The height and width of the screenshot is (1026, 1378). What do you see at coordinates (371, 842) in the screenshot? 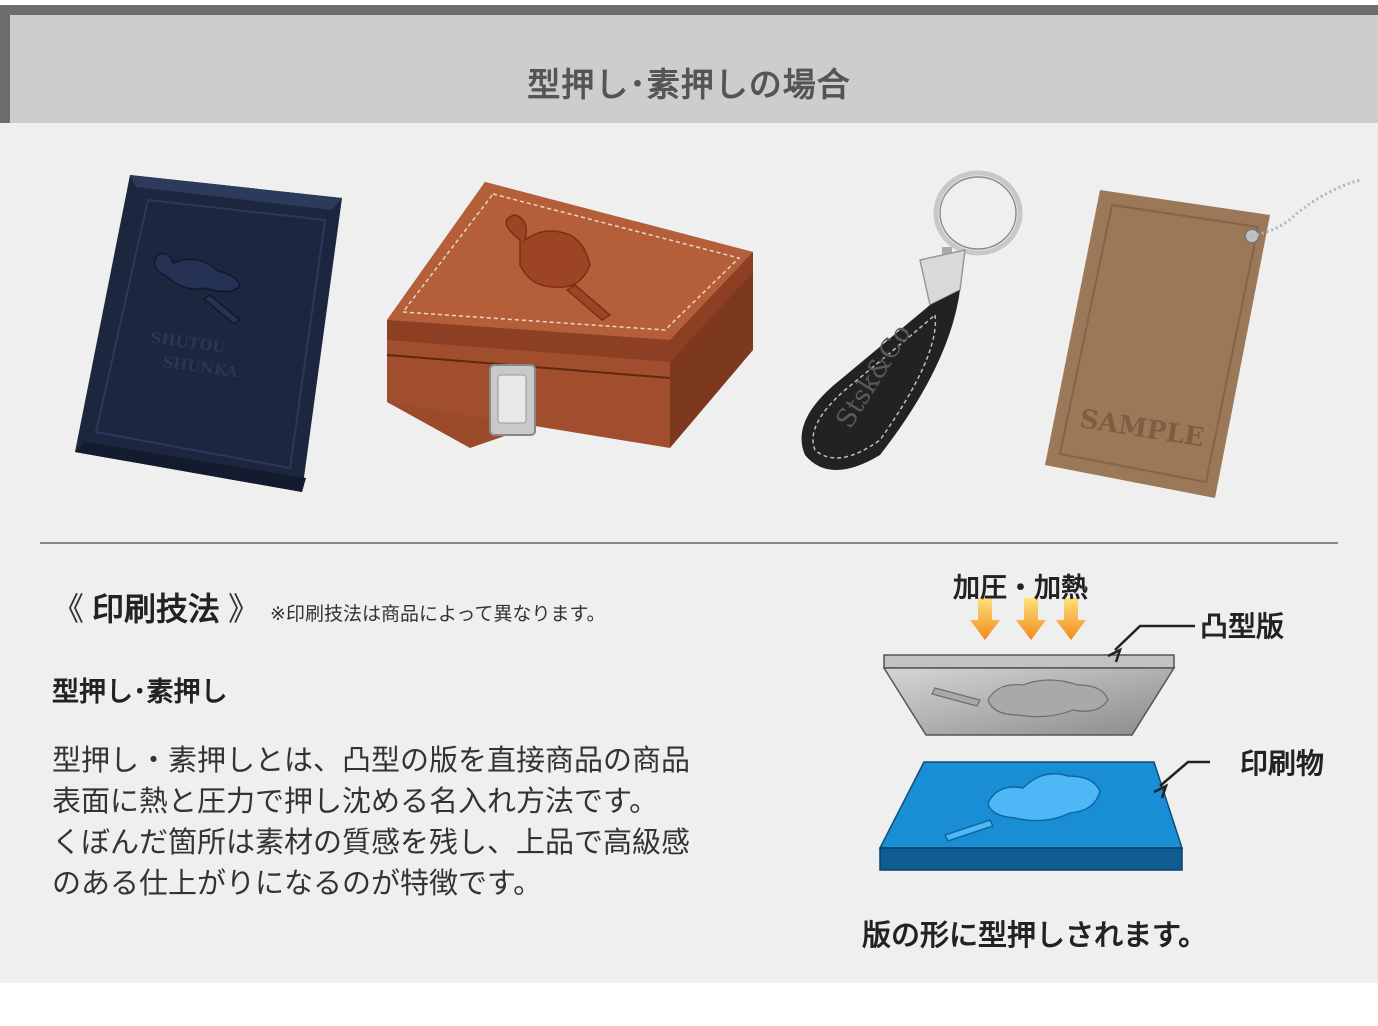
I see `description-line: くぼんだ箇所は素材の質感を残し、上品で高級感` at bounding box center [371, 842].